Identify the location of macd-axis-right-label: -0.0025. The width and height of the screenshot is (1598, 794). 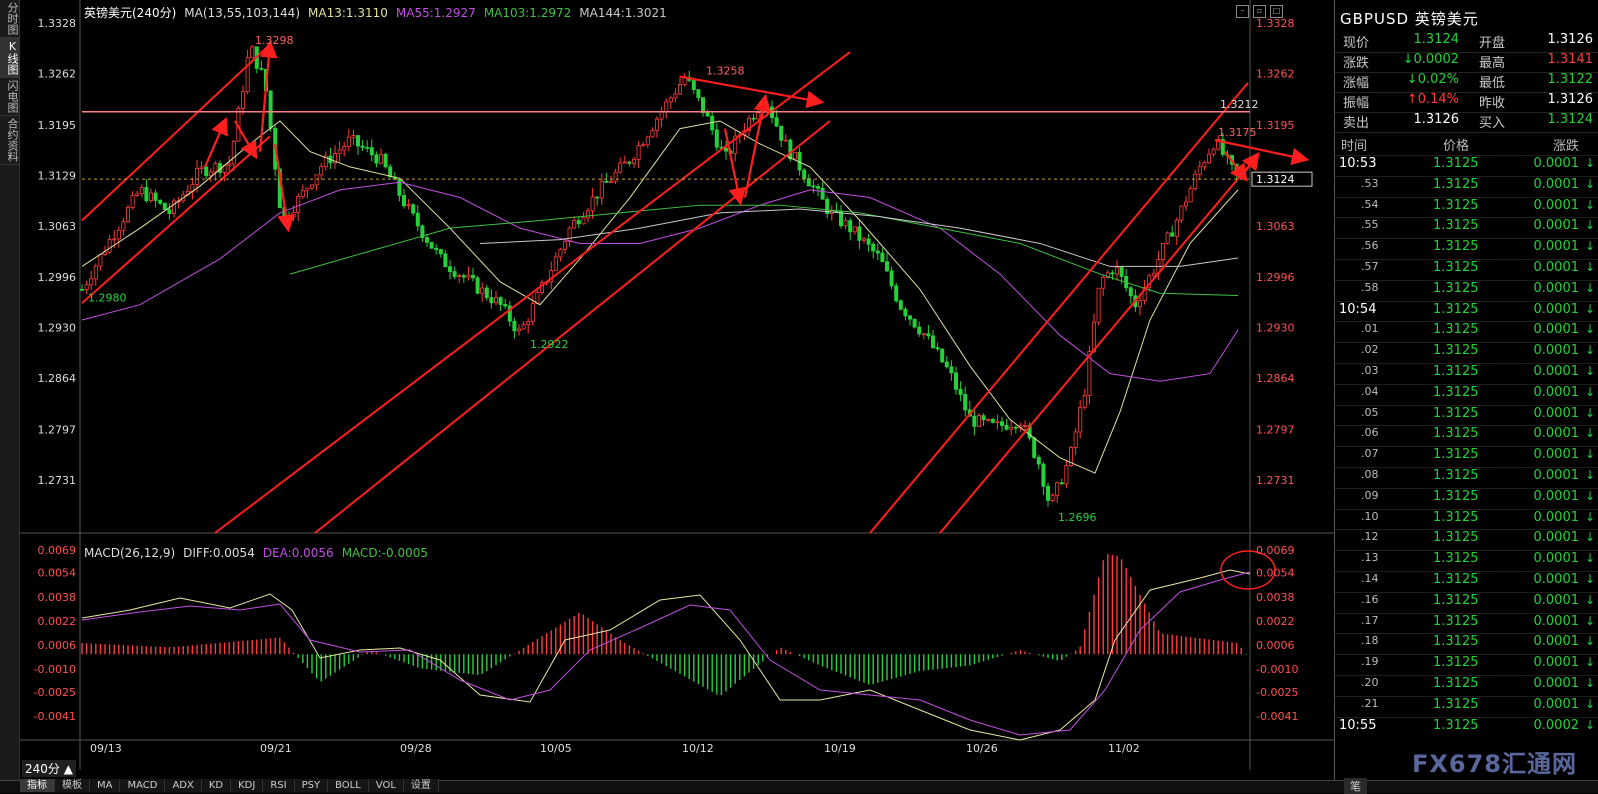
(1277, 692).